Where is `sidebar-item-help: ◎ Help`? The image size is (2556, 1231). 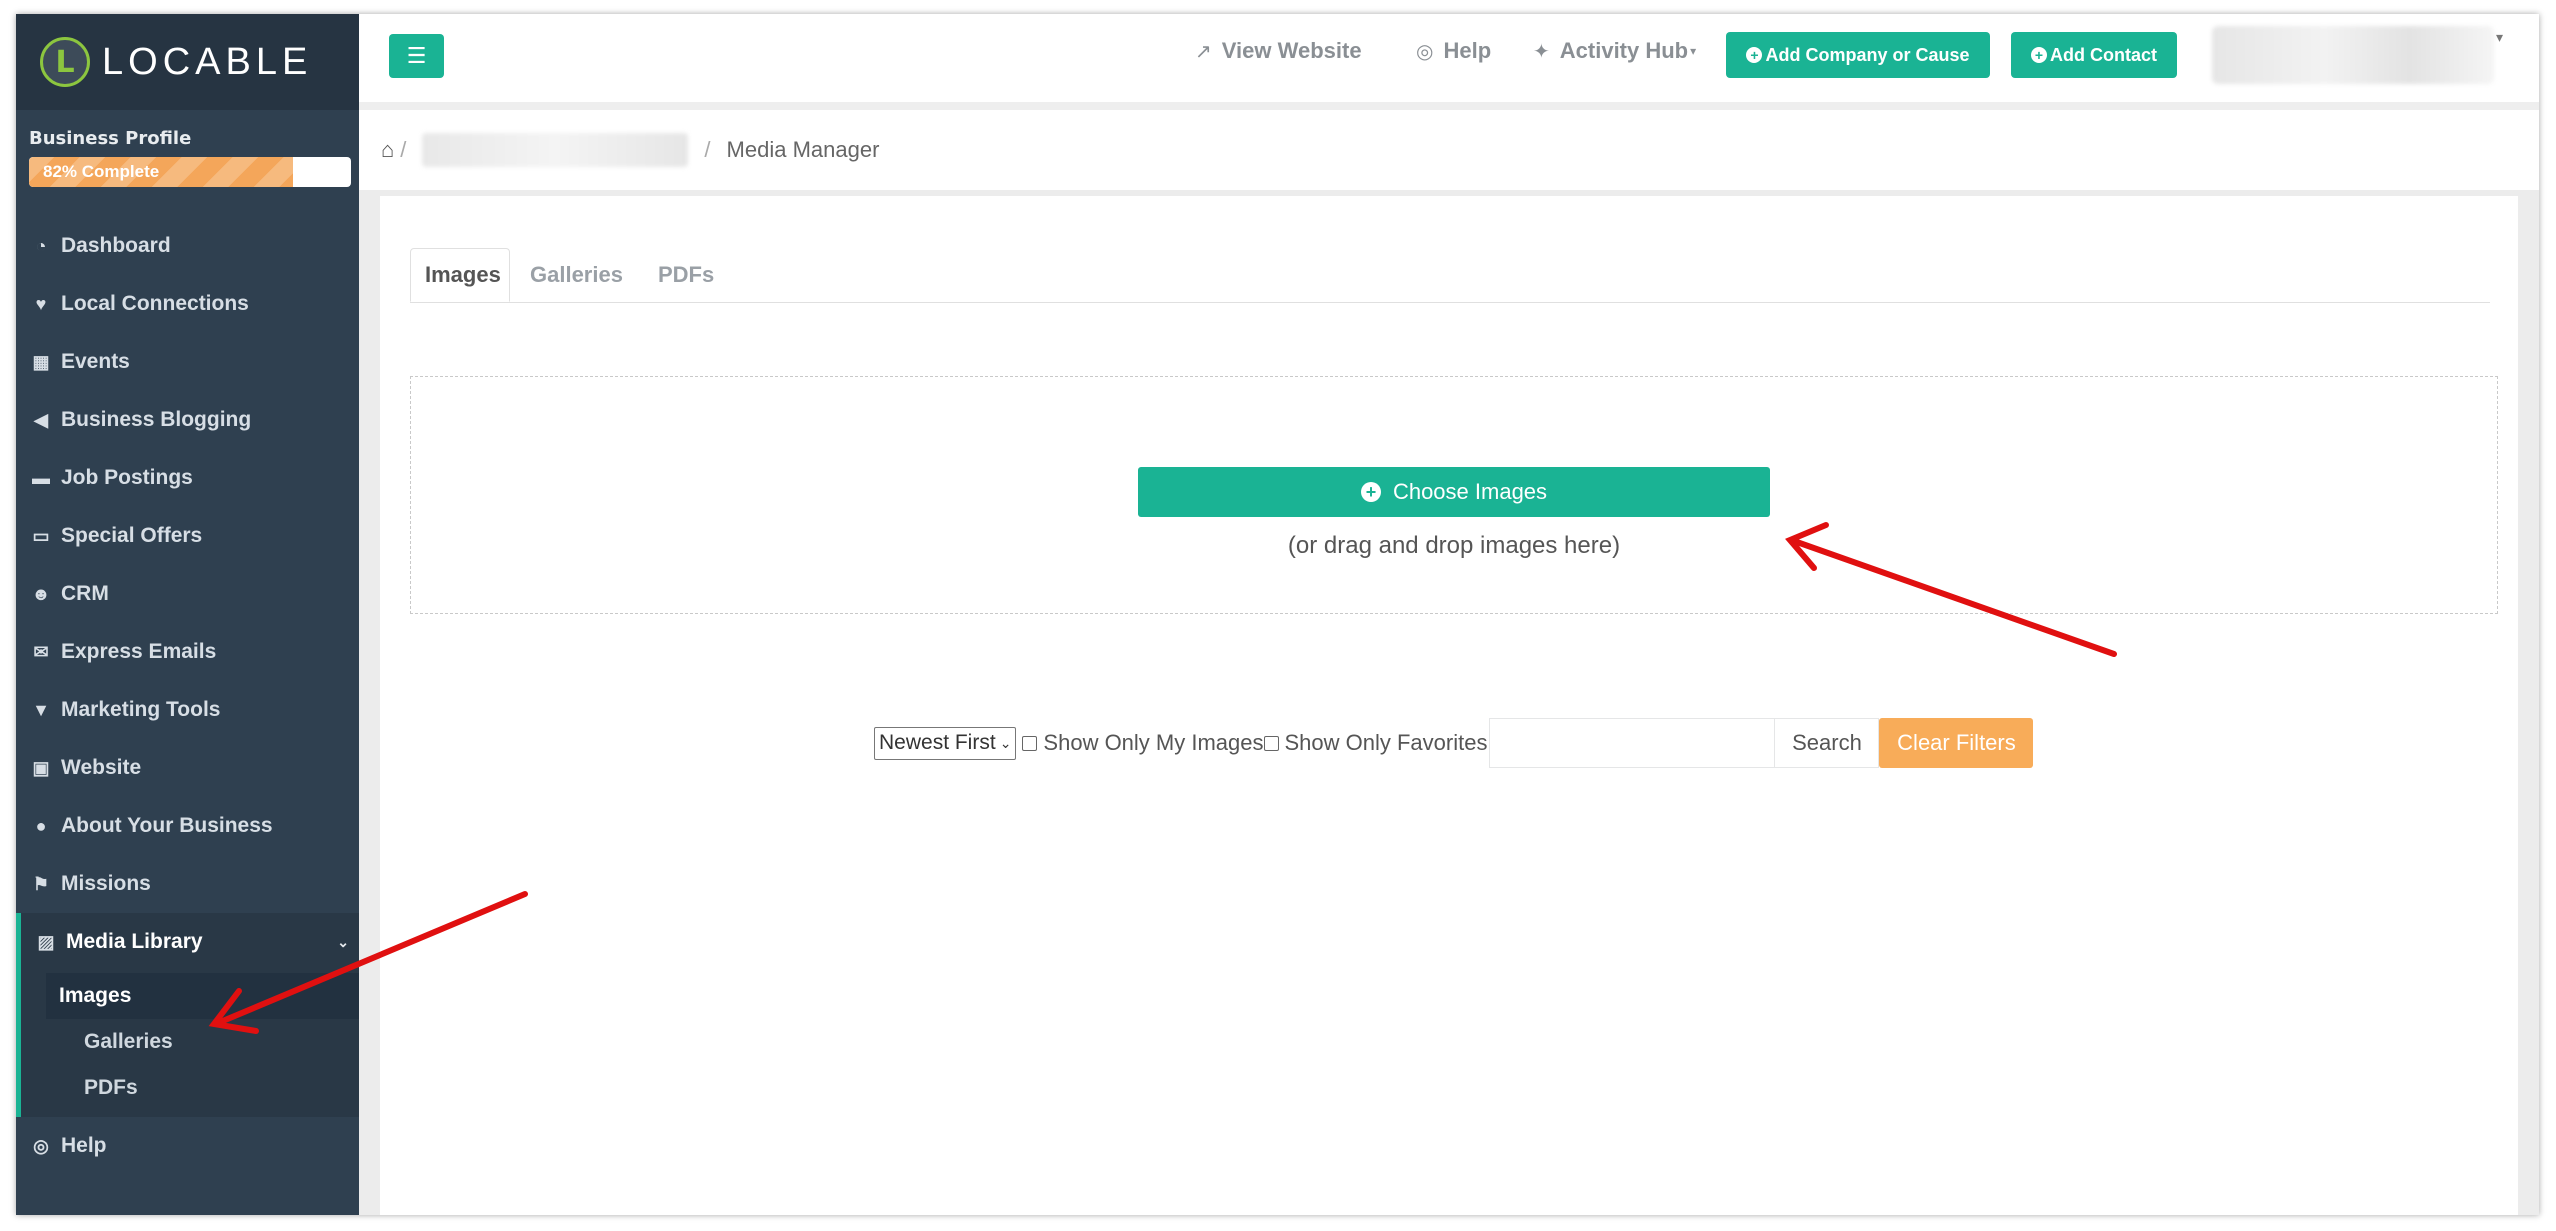
sidebar-item-help: ◎ Help is located at coordinates (187, 1146).